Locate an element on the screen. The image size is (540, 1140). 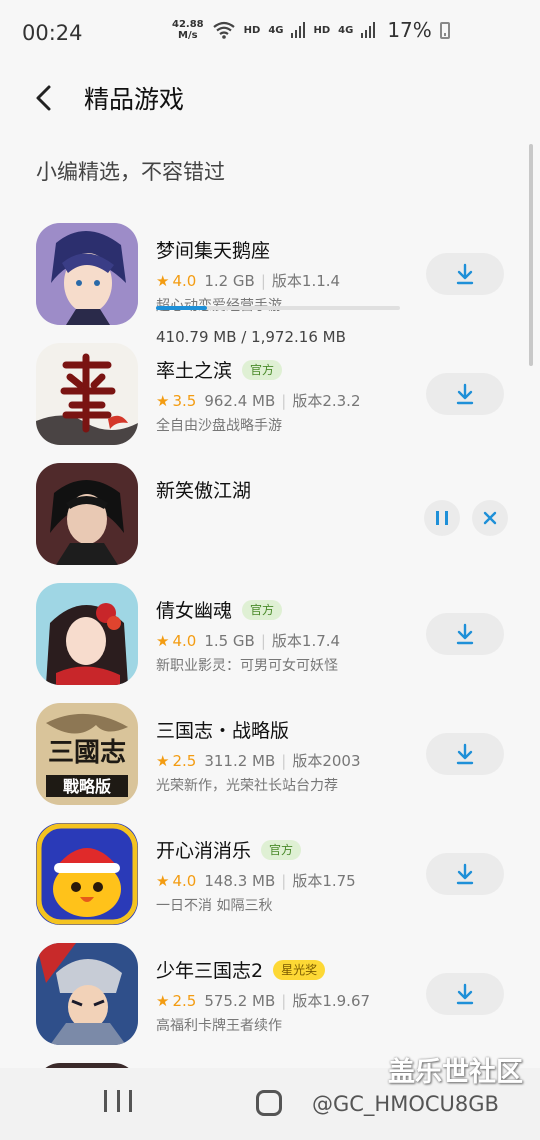
section-subtitle: 小编精选，不容错过 is located at coordinates (130, 172).